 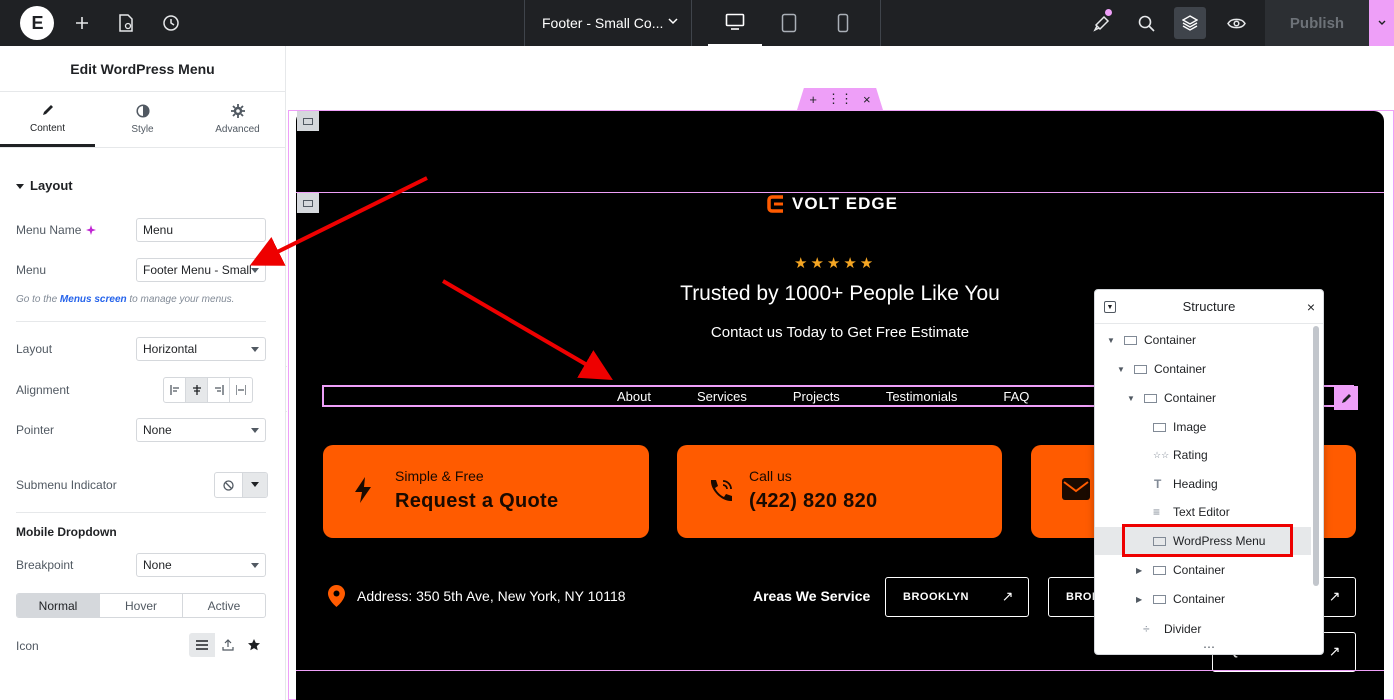 What do you see at coordinates (867, 99) in the screenshot?
I see `delete-section-icon: ×` at bounding box center [867, 99].